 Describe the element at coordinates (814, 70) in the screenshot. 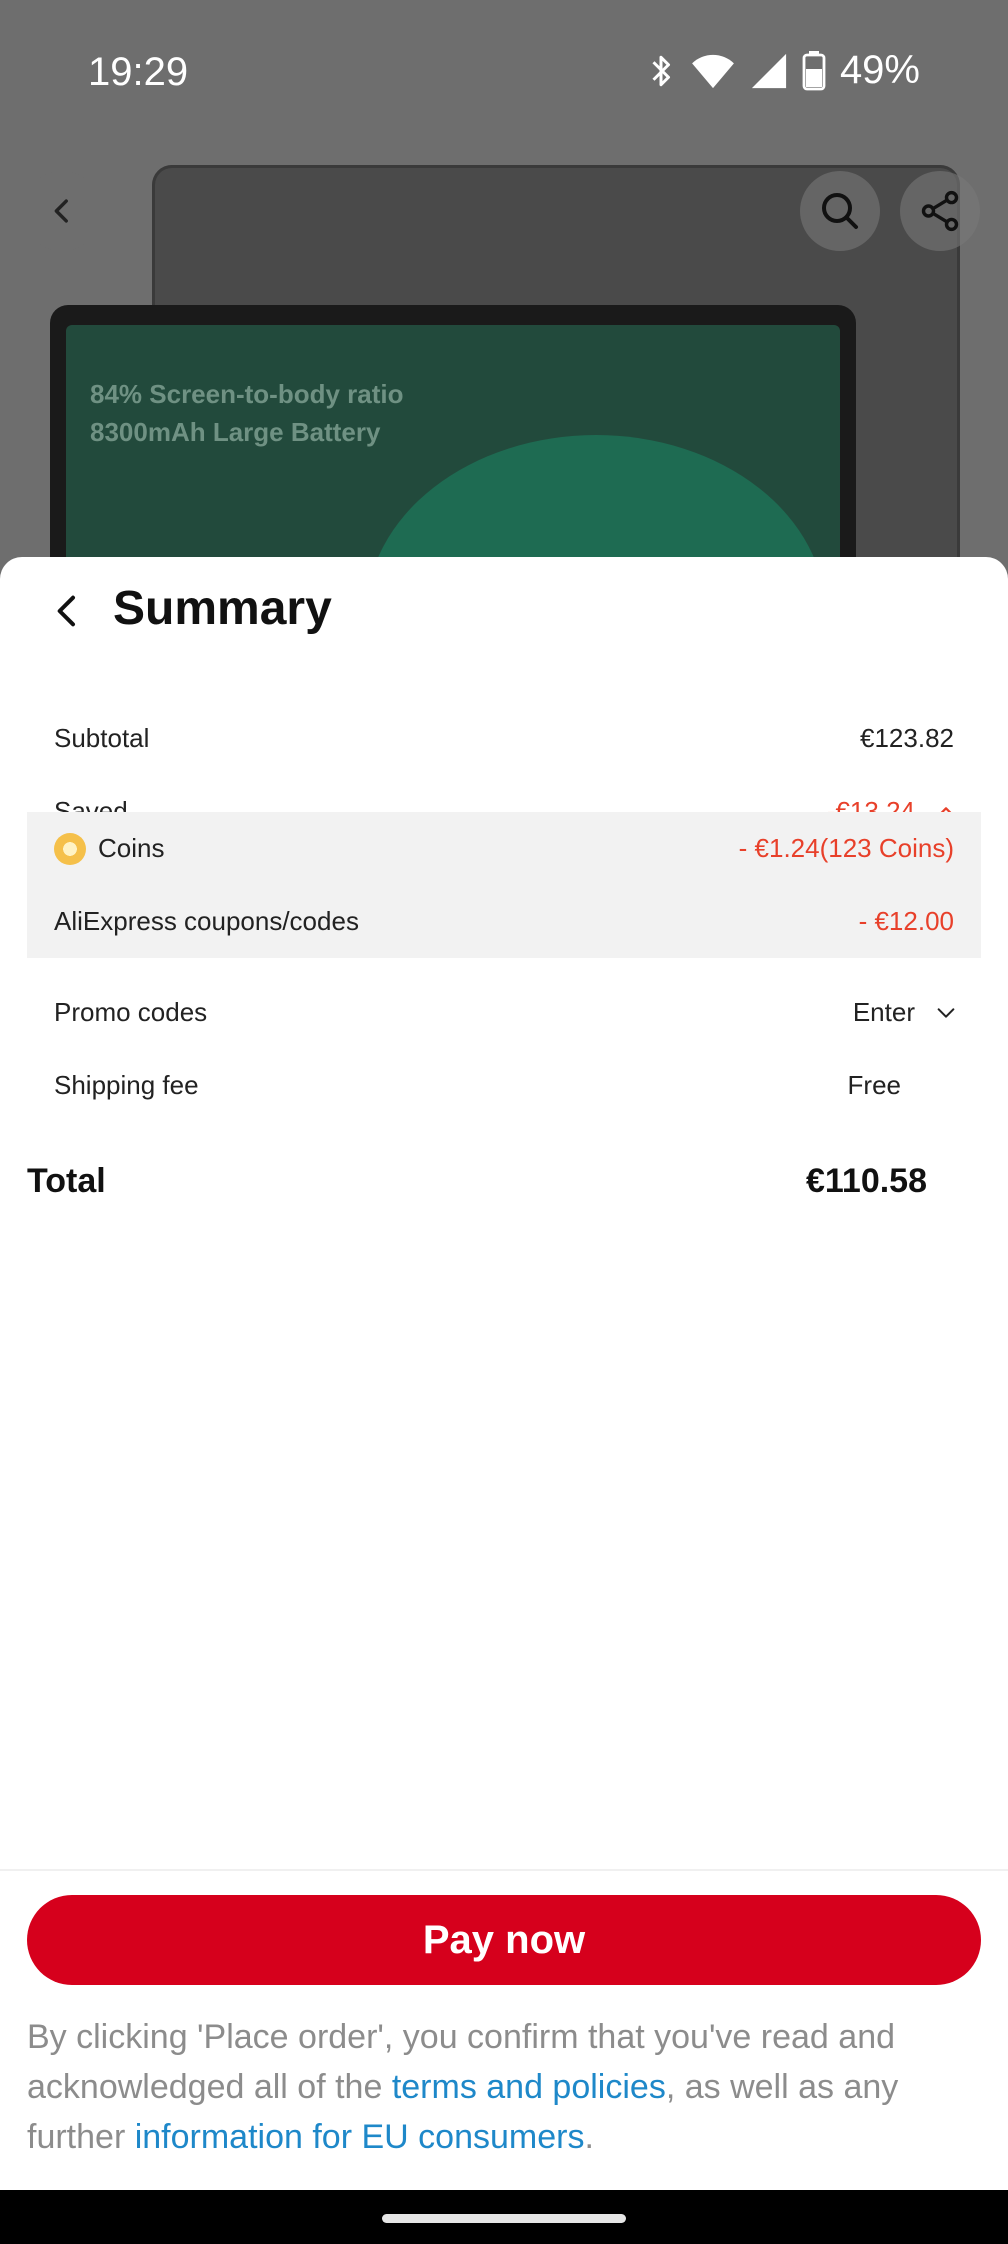

I see `battery-icon` at that location.